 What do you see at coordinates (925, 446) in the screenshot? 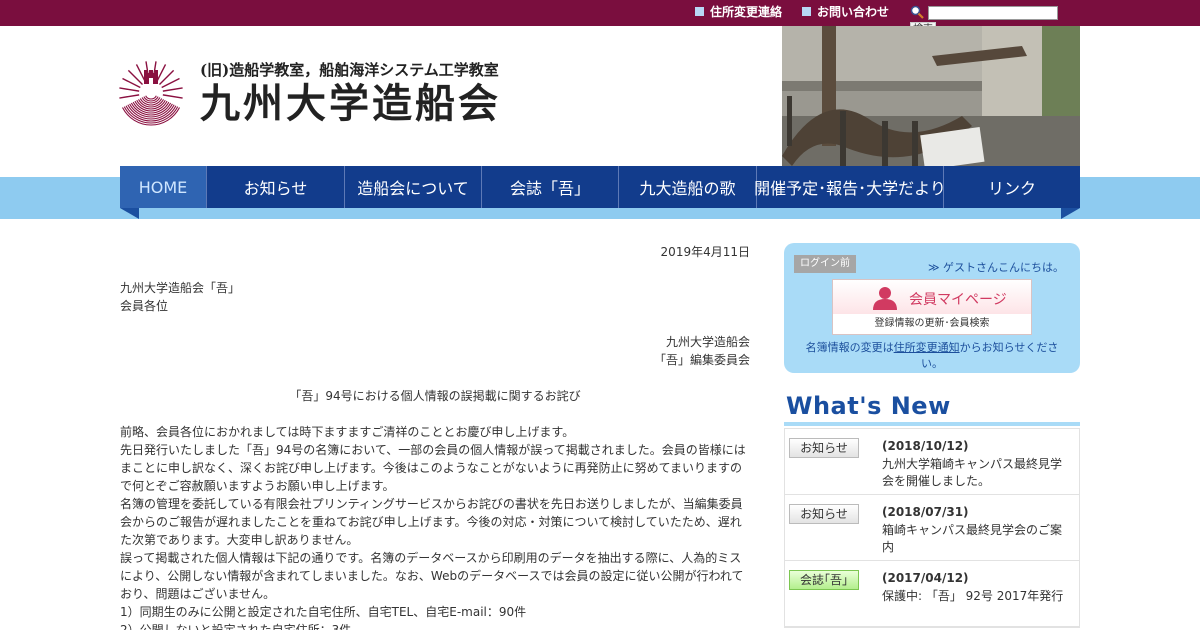
I see `news-date: (2018/10/12)` at bounding box center [925, 446].